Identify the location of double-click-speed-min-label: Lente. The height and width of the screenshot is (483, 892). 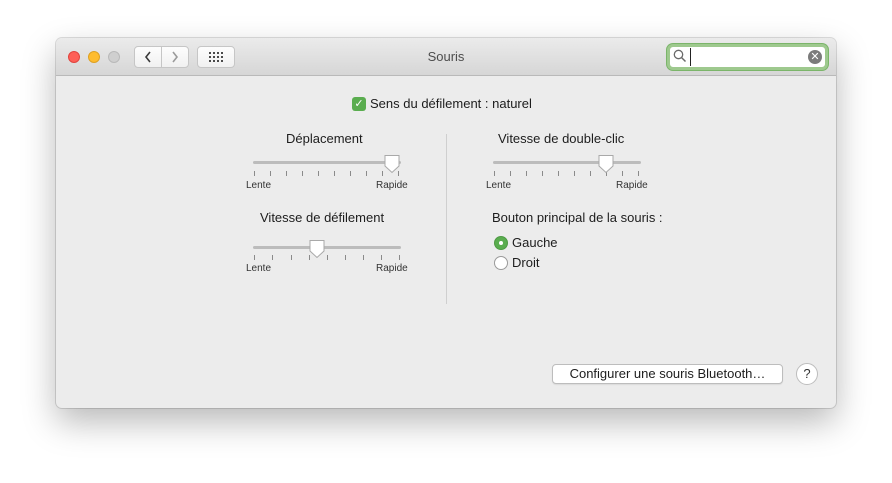
(499, 185).